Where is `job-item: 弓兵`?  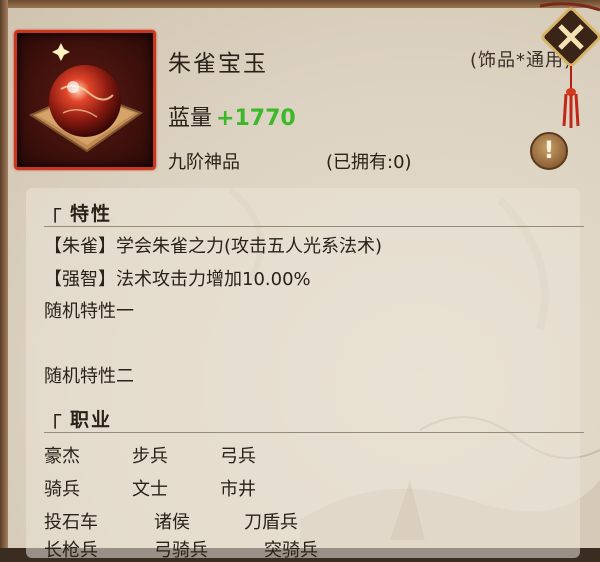
job-item: 弓兵 is located at coordinates (238, 456).